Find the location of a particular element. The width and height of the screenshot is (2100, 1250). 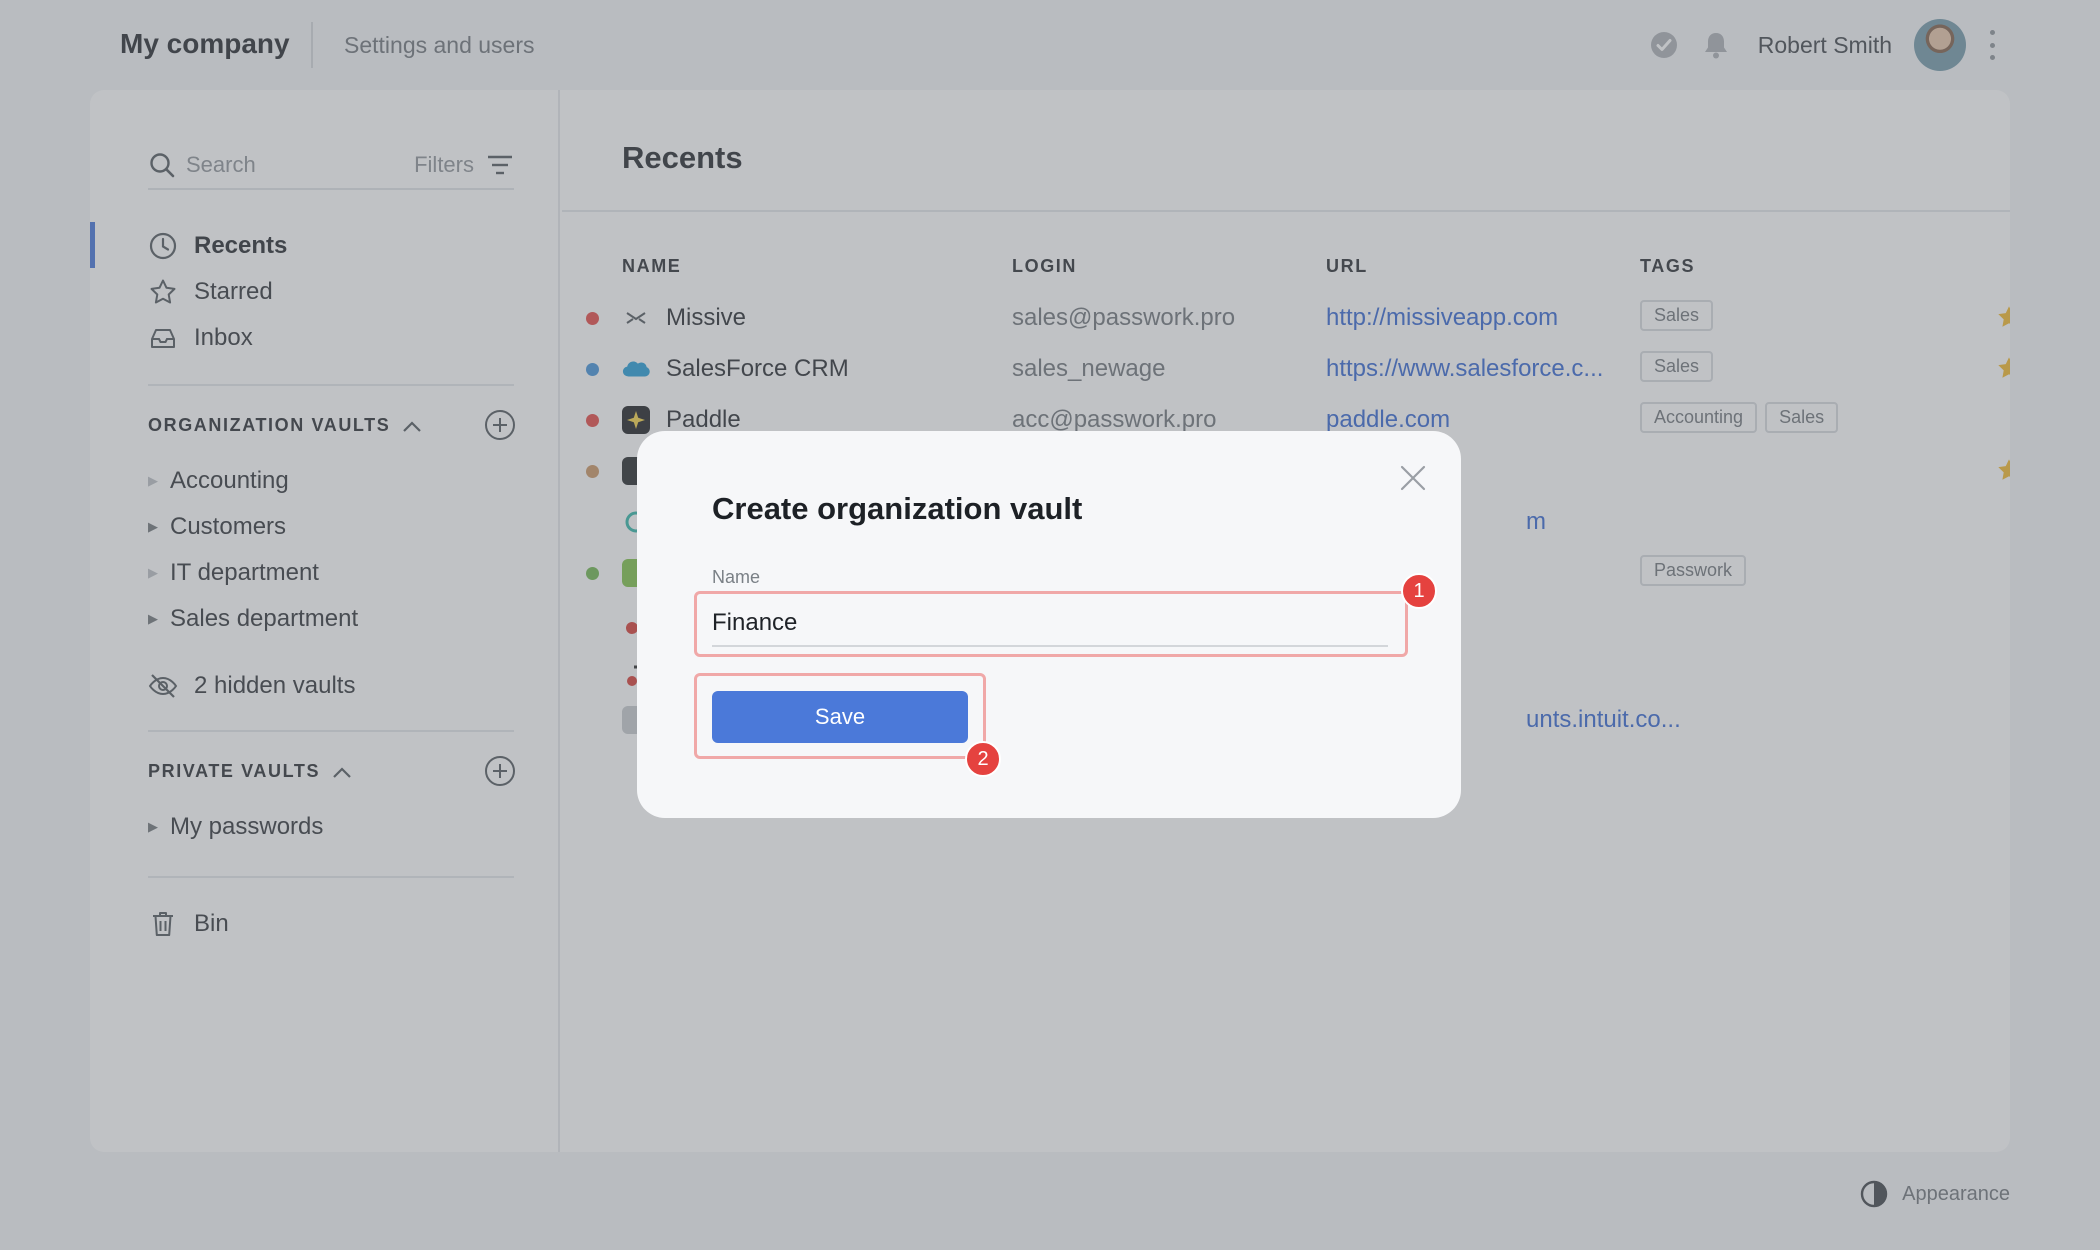

vault-name-input is located at coordinates (1050, 624).